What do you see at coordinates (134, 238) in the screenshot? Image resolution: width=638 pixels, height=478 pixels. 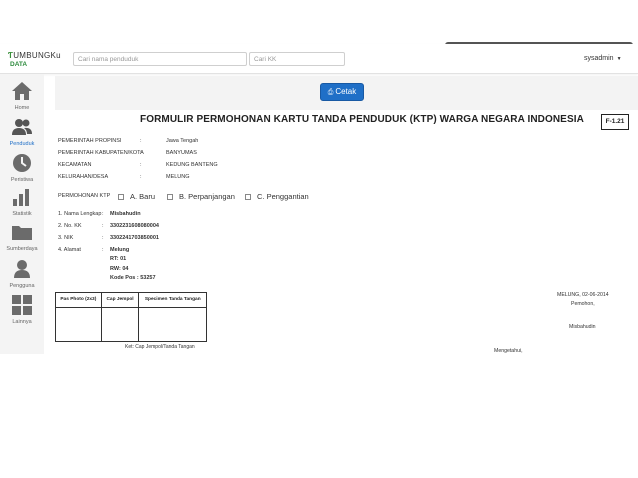 I see `field-value: 3302241703850001` at bounding box center [134, 238].